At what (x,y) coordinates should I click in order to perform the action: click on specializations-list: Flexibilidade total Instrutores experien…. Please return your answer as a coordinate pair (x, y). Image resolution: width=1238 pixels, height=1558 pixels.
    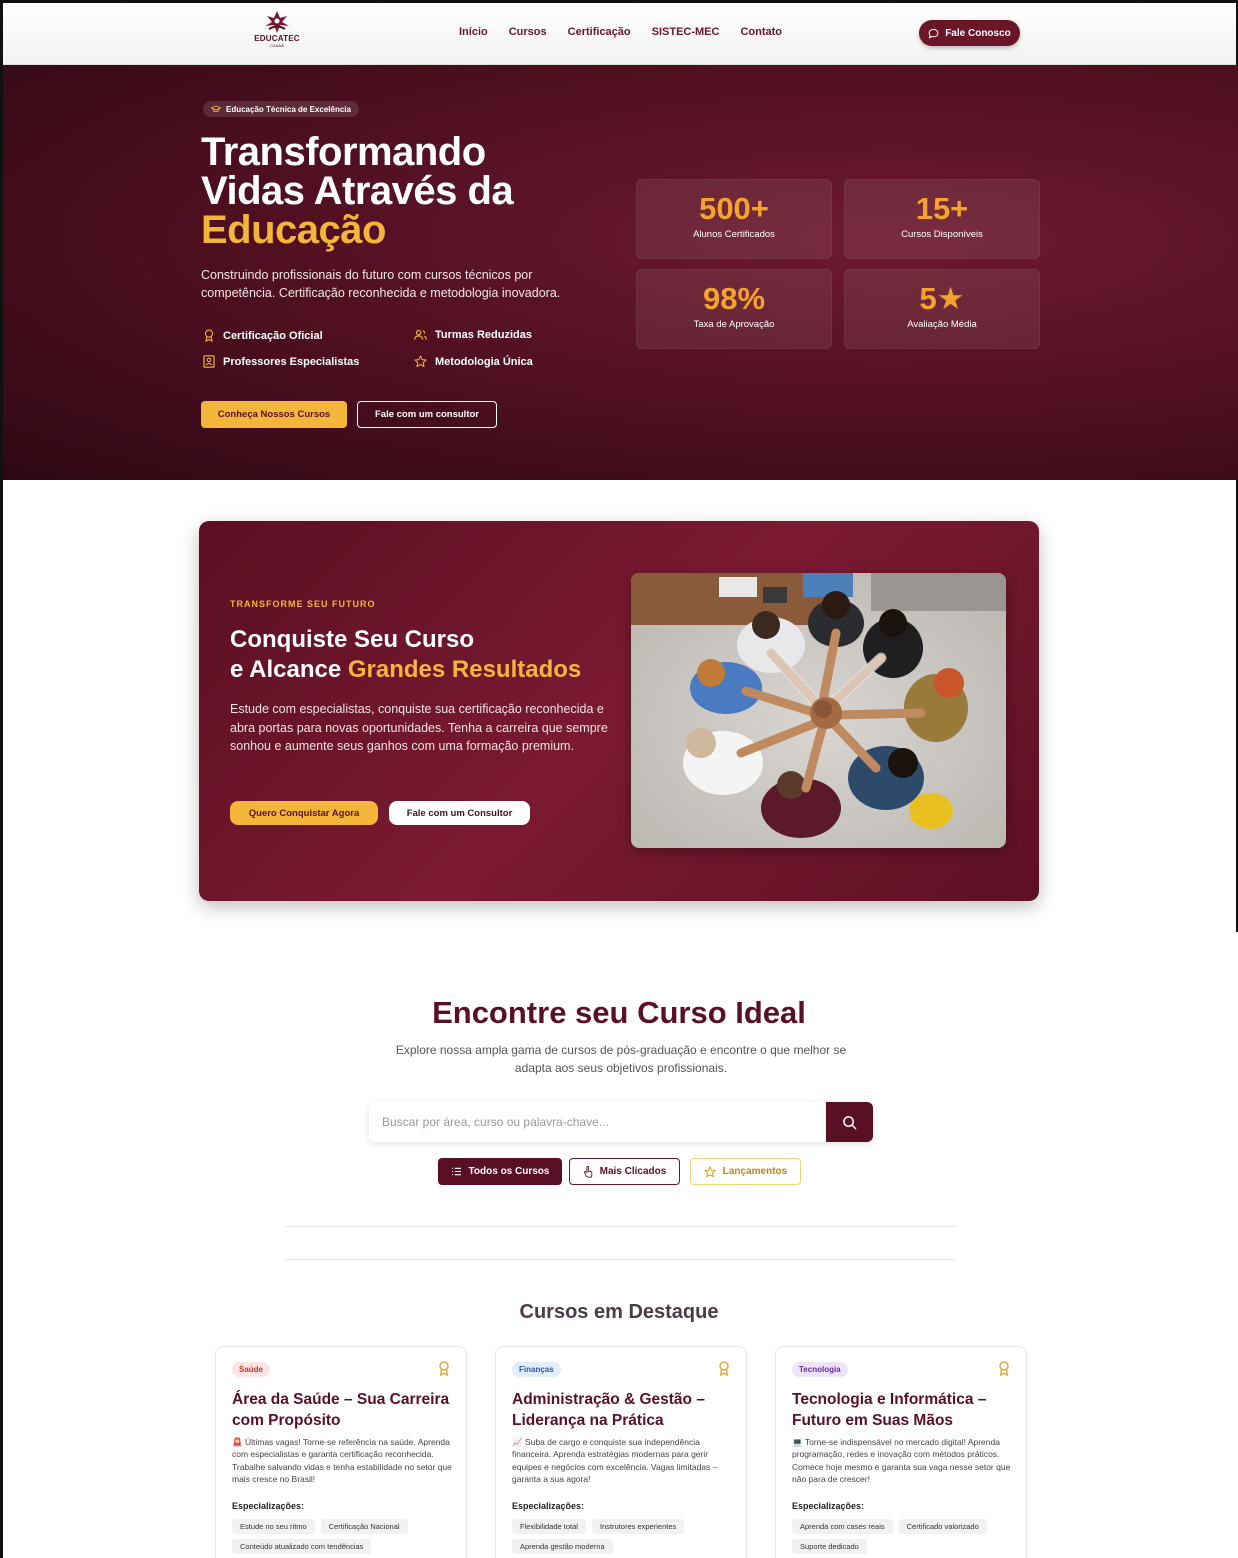
    Looking at the image, I should click on (625, 1536).